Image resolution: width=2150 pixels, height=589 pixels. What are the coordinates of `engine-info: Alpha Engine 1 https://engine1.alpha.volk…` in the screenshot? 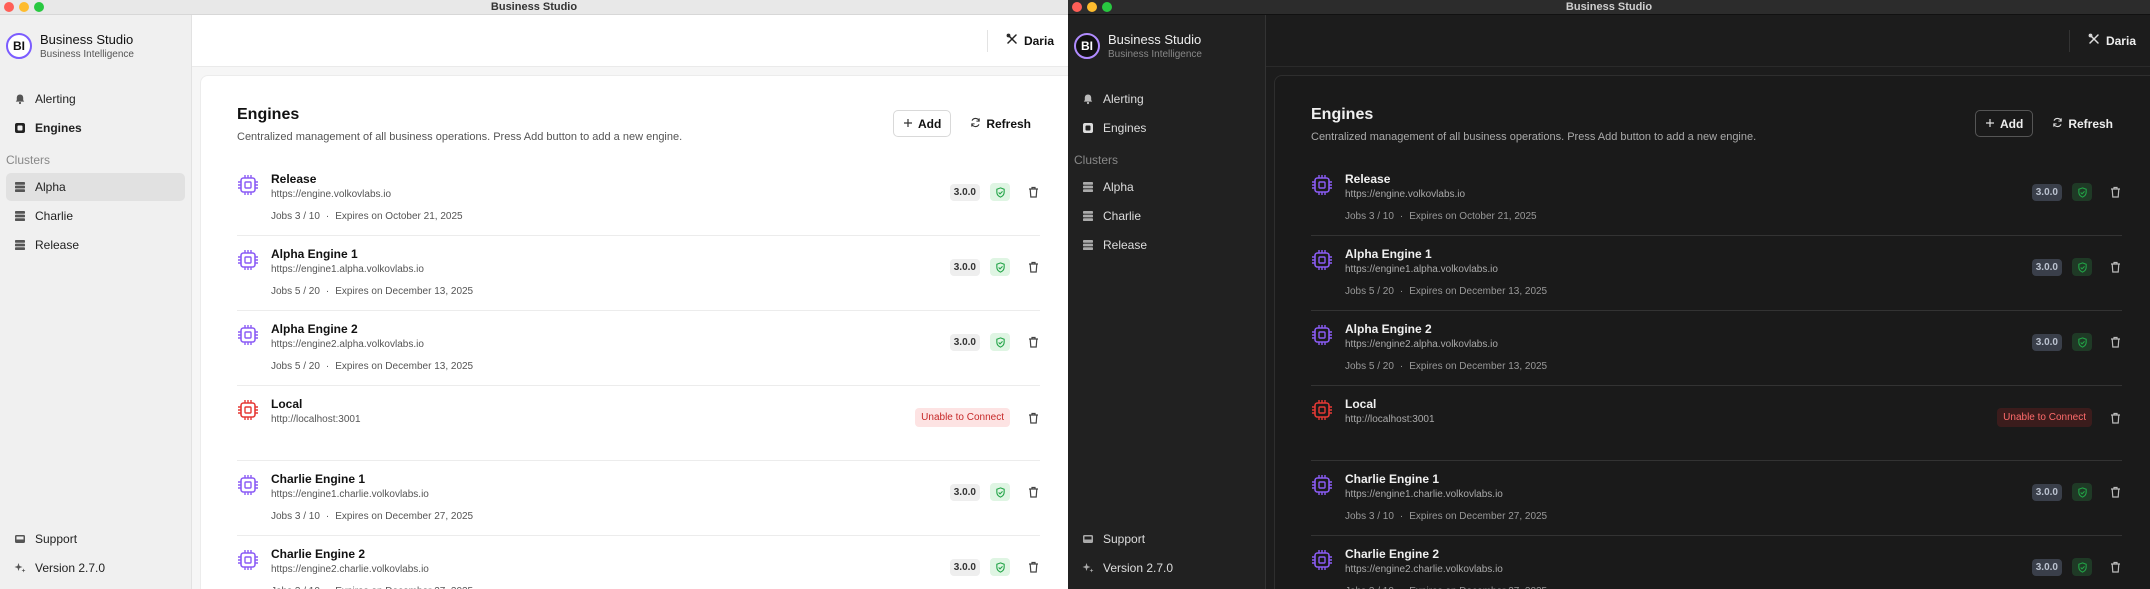 It's located at (1688, 272).